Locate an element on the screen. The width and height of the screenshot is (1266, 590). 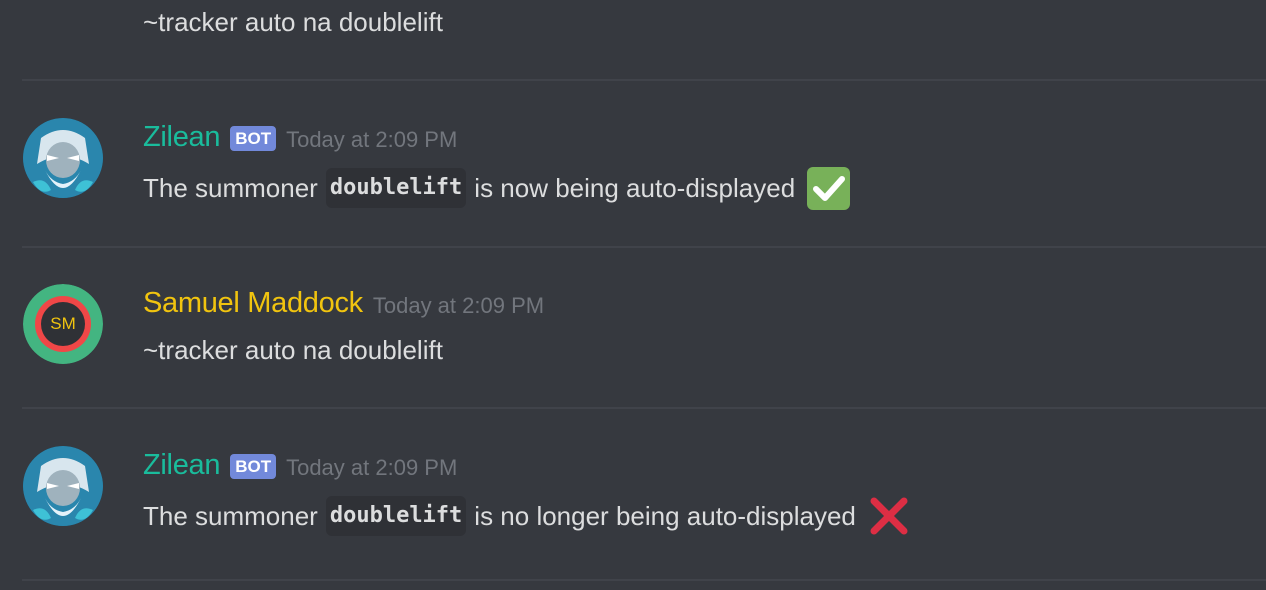
message-text: is now being auto-displayed is located at coordinates (635, 187).